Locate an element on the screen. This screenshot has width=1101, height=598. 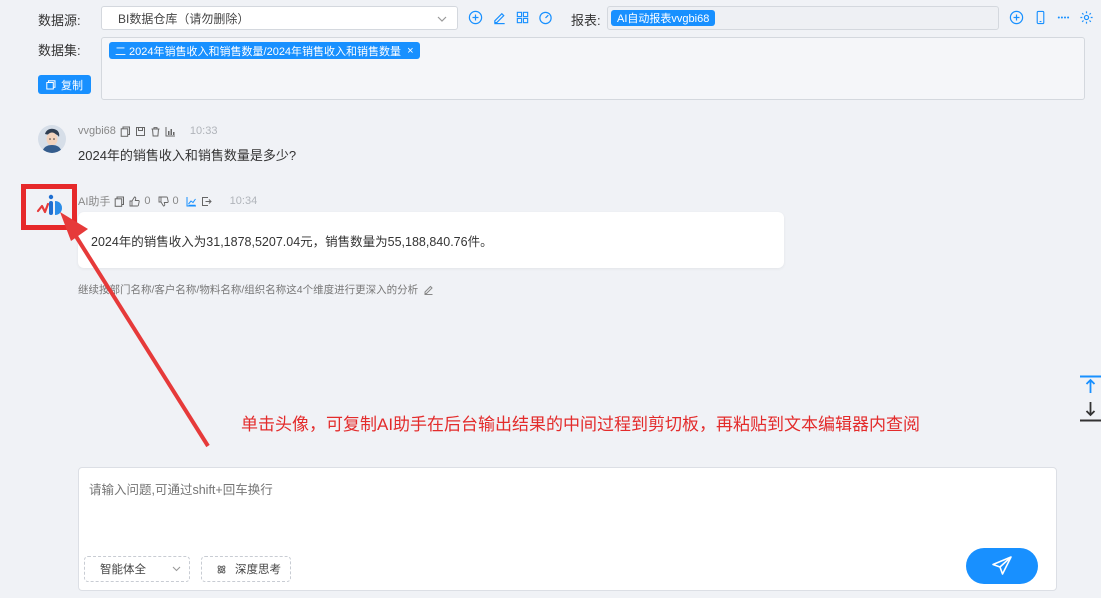
arrow-down-icon is located at coordinates (1090, 412).